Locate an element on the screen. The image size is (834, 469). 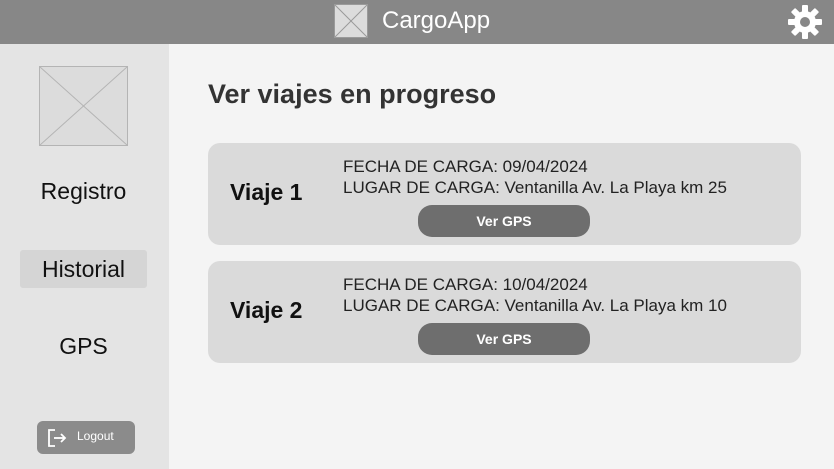
trip-title: Viaje 2 is located at coordinates (266, 310).